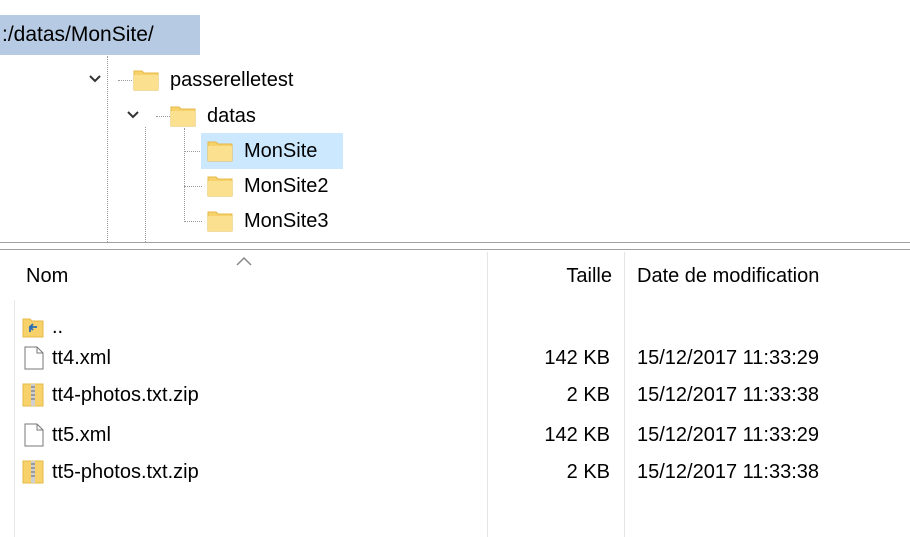 This screenshot has height=537, width=910. What do you see at coordinates (460, 328) in the screenshot?
I see `table-row: ..` at bounding box center [460, 328].